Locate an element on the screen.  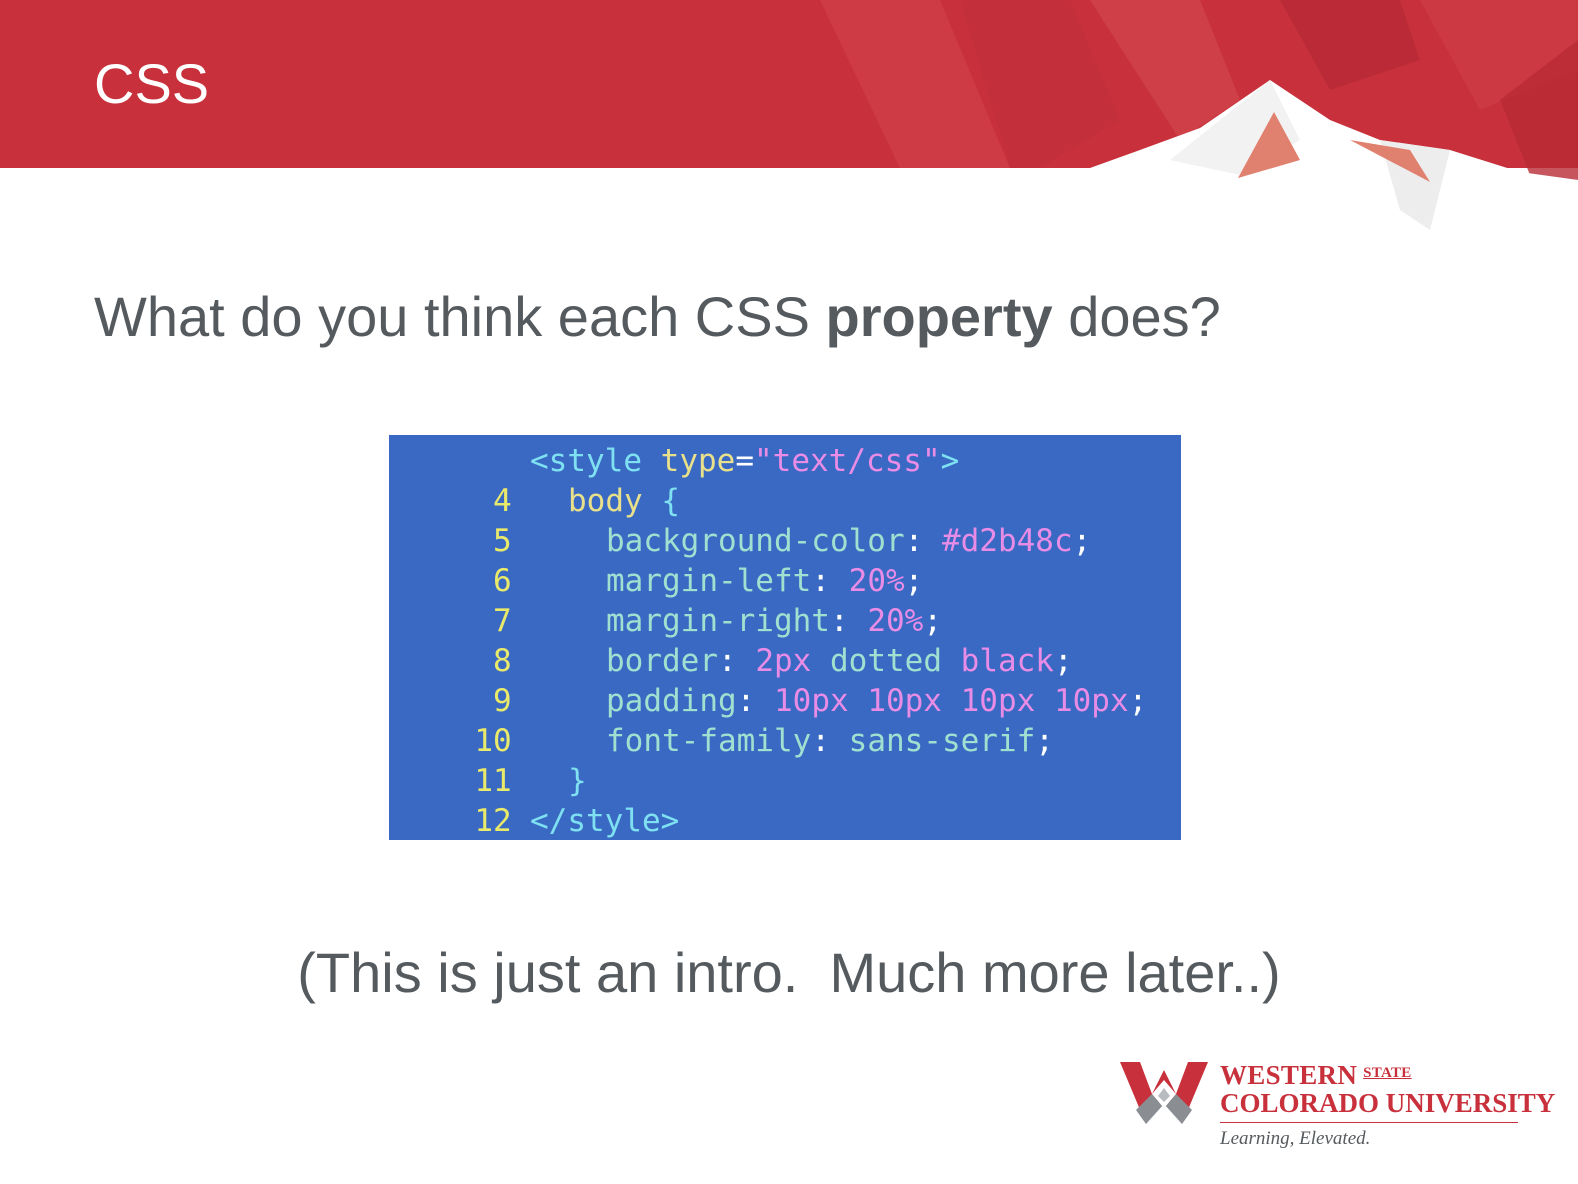
logo-line-2: COLORADO UNIVERSITY is located at coordinates (1388, 1103).